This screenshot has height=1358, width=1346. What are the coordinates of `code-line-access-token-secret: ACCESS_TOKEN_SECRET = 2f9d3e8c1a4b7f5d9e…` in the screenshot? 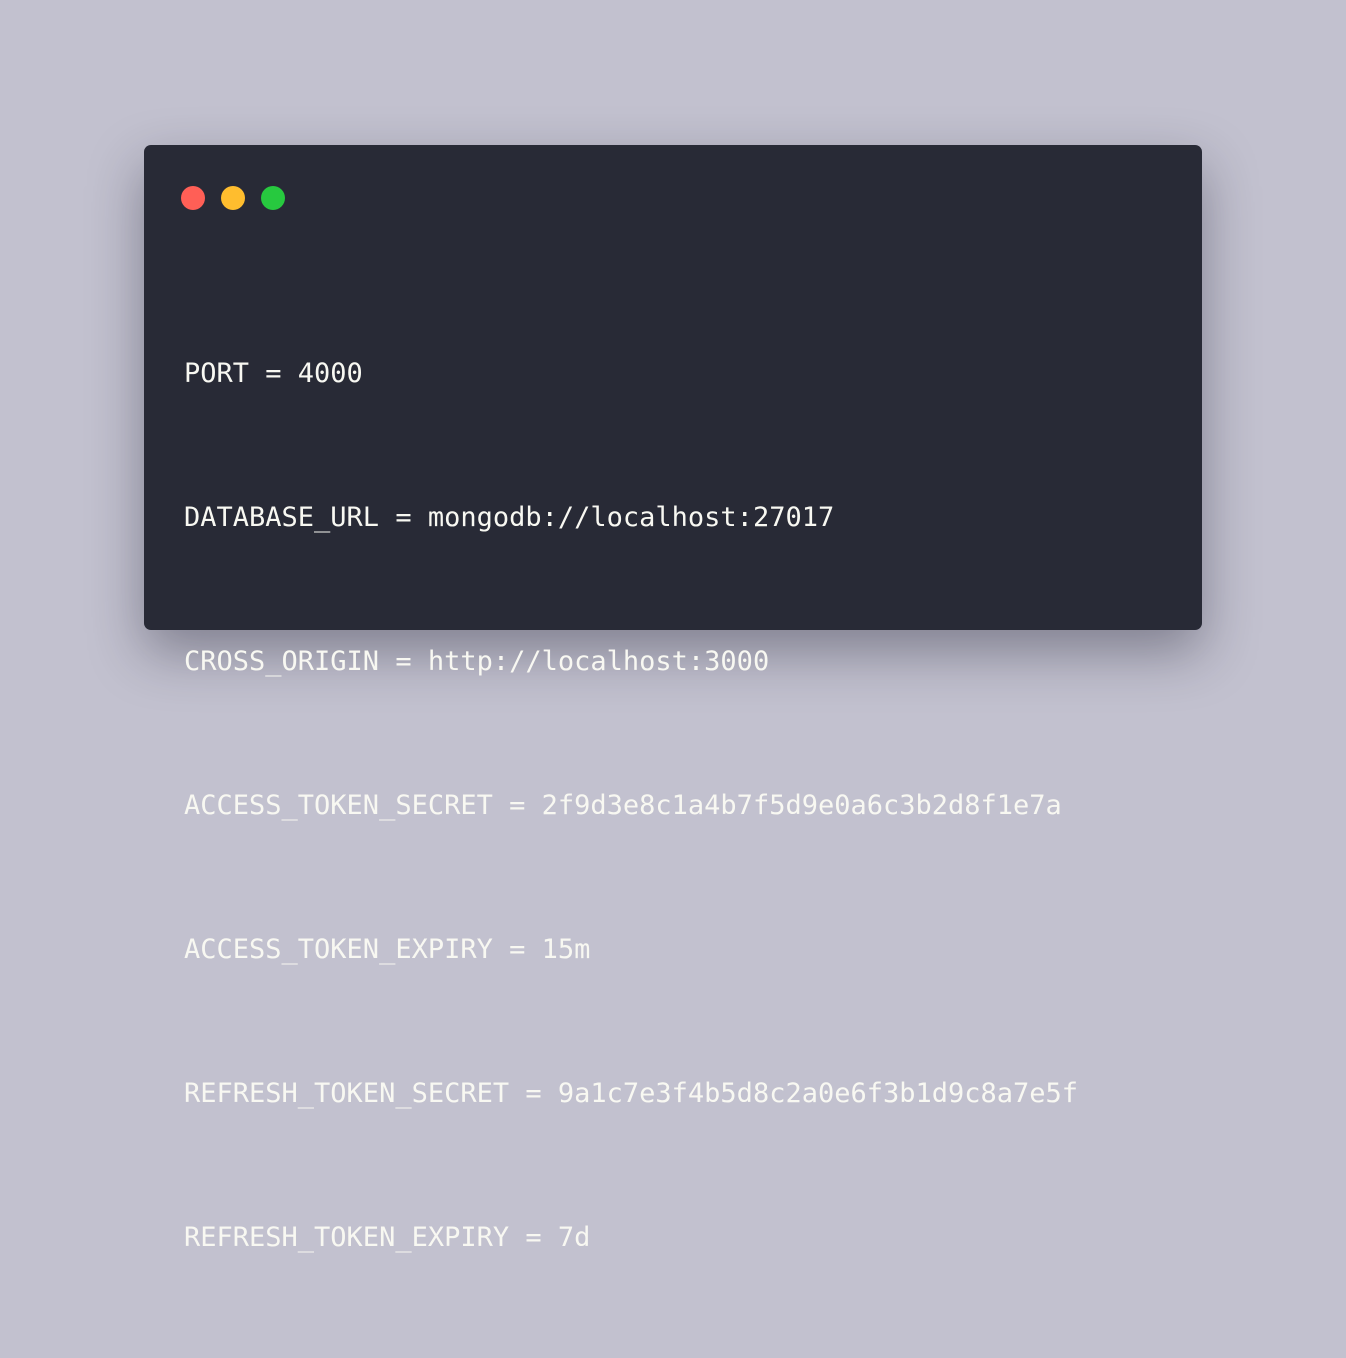 It's located at (623, 805).